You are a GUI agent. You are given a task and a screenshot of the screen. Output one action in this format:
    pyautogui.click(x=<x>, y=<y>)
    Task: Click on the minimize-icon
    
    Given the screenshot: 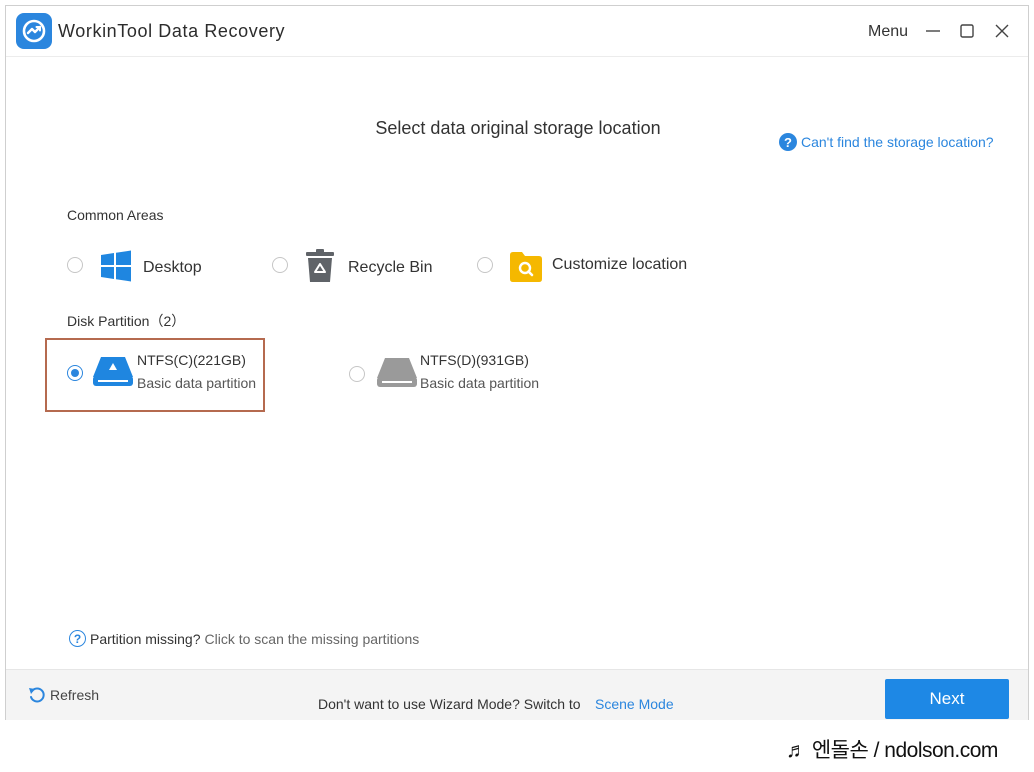 What is the action you would take?
    pyautogui.click(x=933, y=31)
    